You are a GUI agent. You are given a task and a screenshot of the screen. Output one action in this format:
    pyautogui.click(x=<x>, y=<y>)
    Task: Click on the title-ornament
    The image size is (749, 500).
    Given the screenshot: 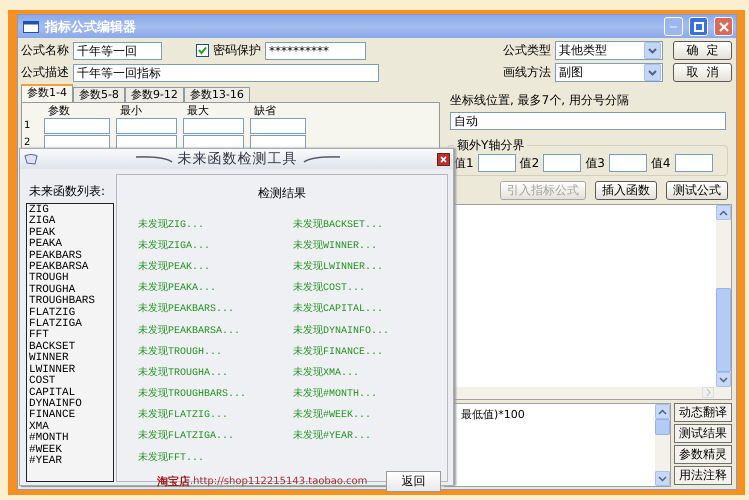 What is the action you would take?
    pyautogui.click(x=322, y=159)
    